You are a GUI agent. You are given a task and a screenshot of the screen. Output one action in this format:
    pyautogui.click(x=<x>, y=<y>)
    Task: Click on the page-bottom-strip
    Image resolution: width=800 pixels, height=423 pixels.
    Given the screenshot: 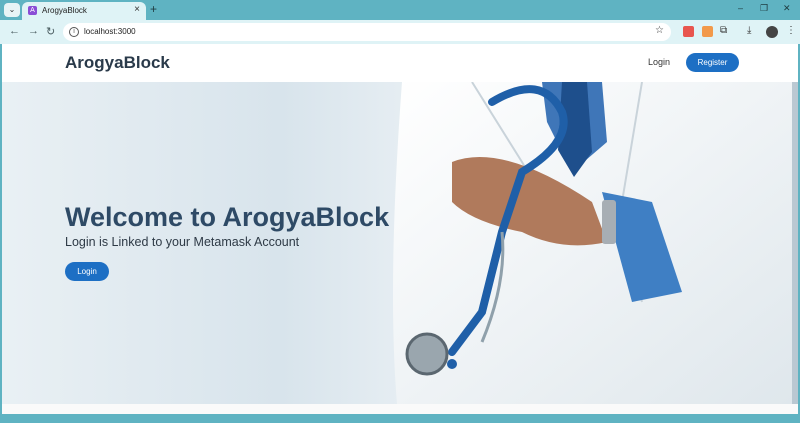 What is the action you would take?
    pyautogui.click(x=400, y=409)
    